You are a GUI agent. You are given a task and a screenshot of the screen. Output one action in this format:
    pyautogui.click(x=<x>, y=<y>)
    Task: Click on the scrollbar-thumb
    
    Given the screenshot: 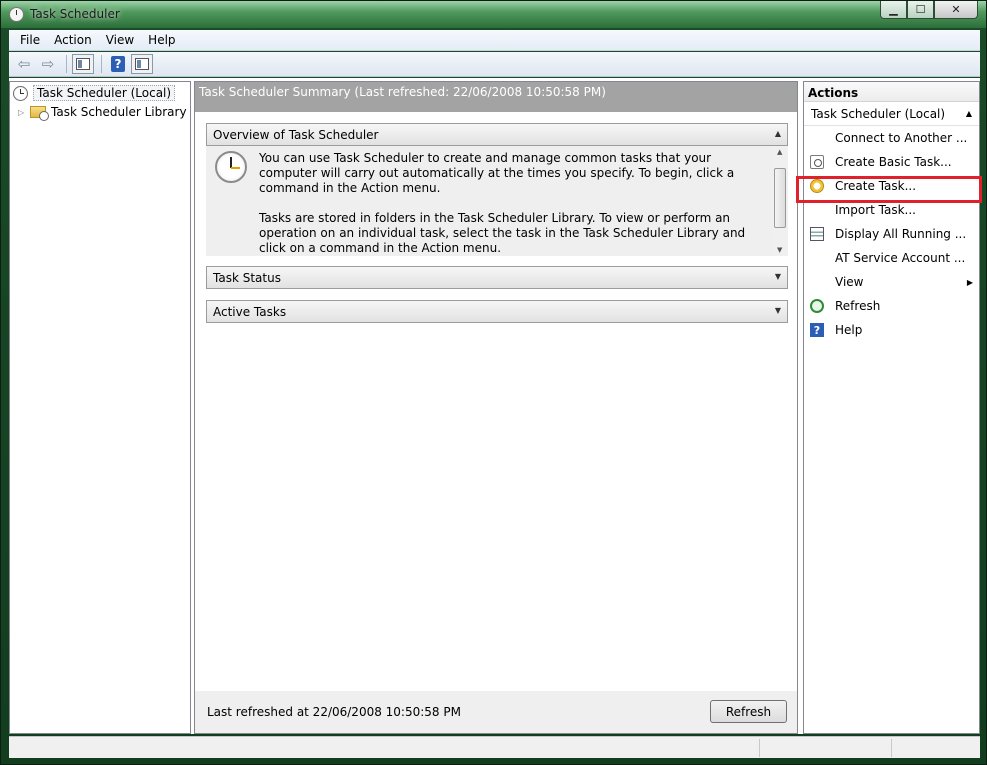 What is the action you would take?
    pyautogui.click(x=780, y=198)
    